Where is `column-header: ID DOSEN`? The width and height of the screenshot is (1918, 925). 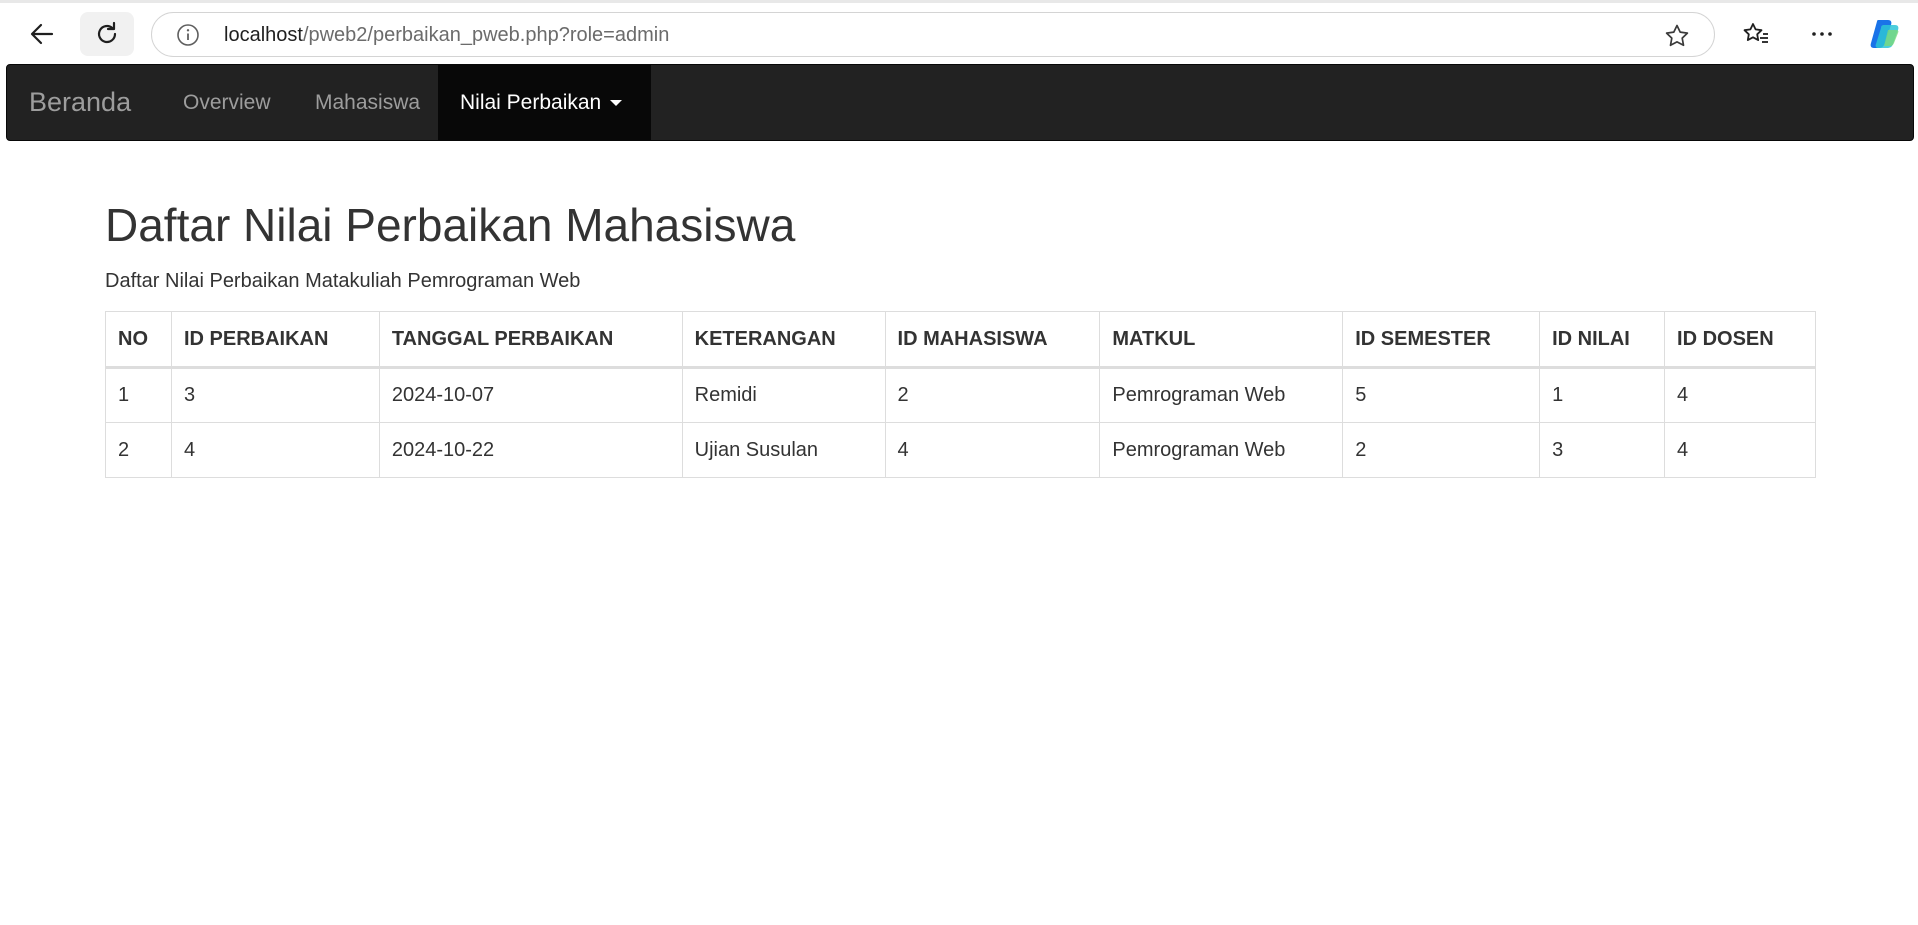
column-header: ID DOSEN is located at coordinates (1740, 340).